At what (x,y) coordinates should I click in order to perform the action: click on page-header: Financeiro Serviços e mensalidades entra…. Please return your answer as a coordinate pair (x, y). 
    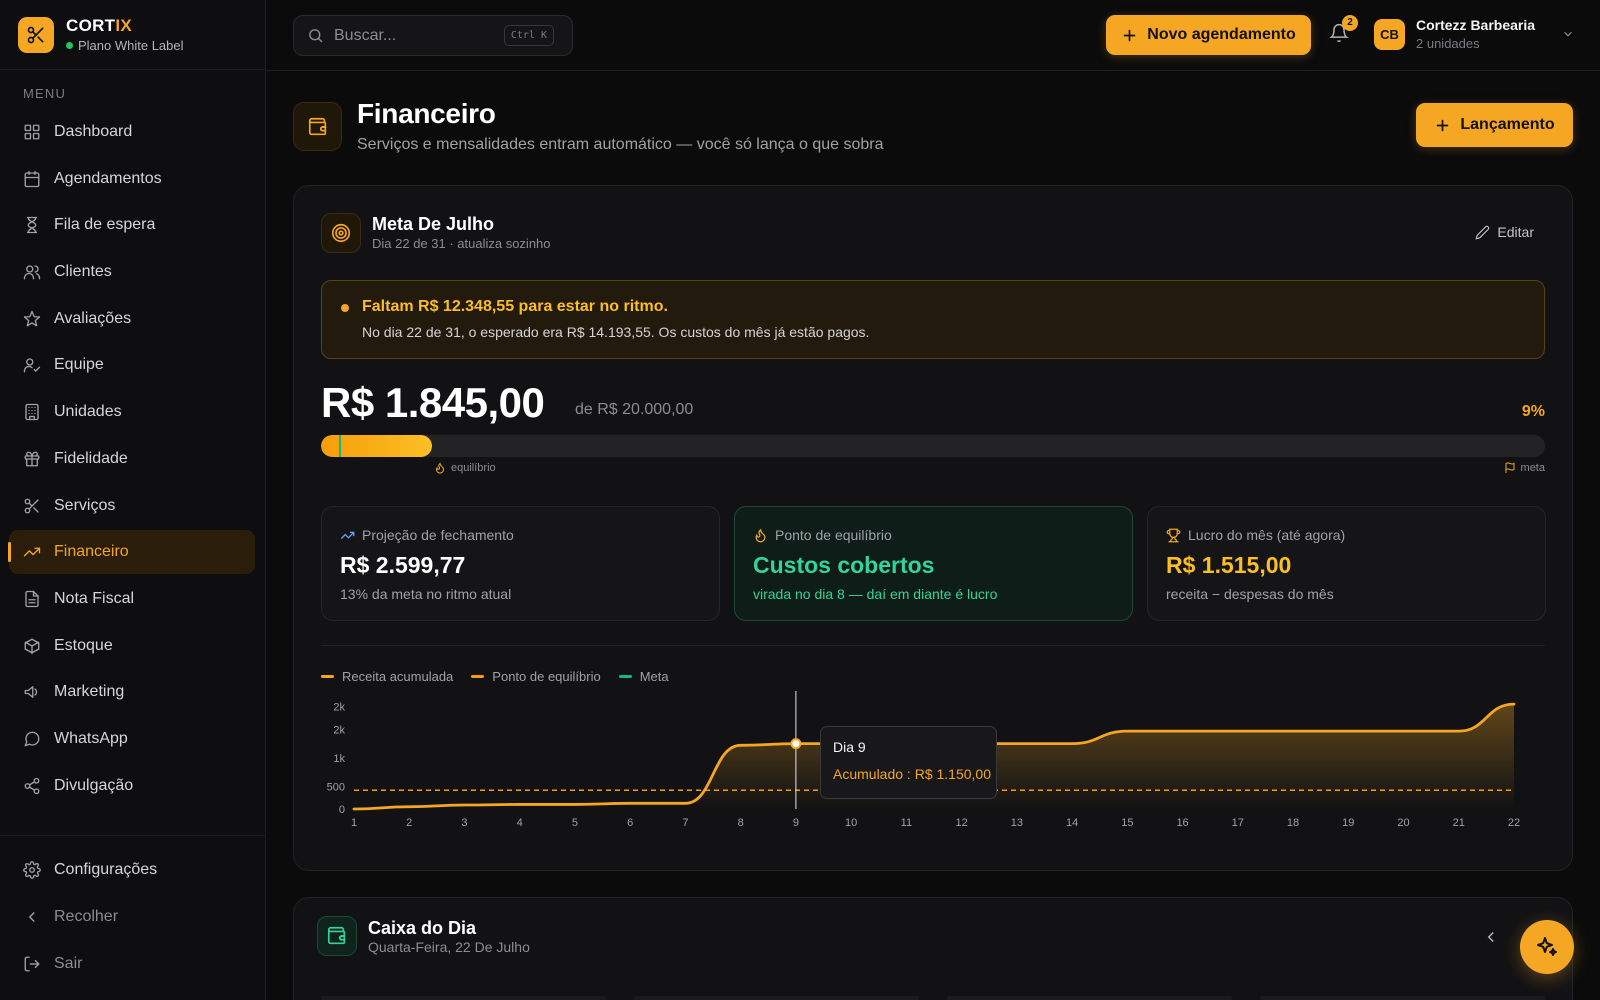
    Looking at the image, I should click on (933, 130).